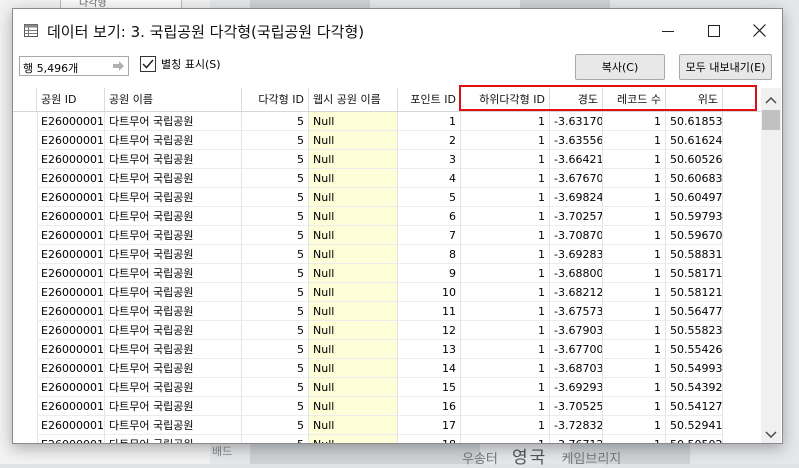 Image resolution: width=799 pixels, height=468 pixels. I want to click on cell-lat: 50.50502, so click(694, 439).